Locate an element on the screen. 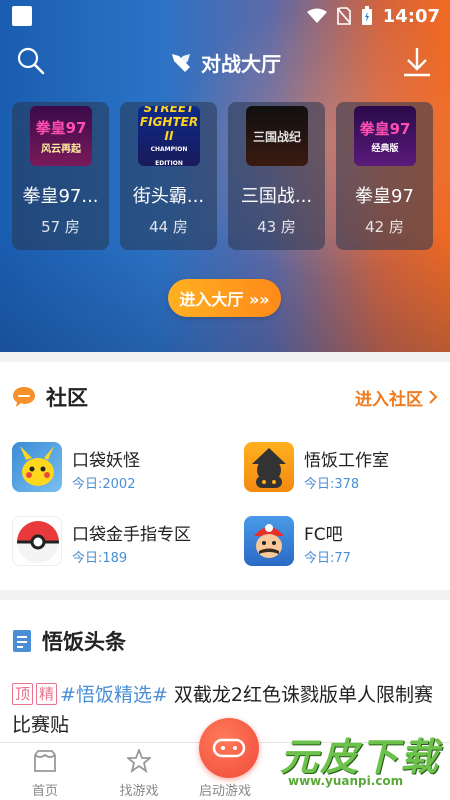  room-count: 44 房 is located at coordinates (168, 227).